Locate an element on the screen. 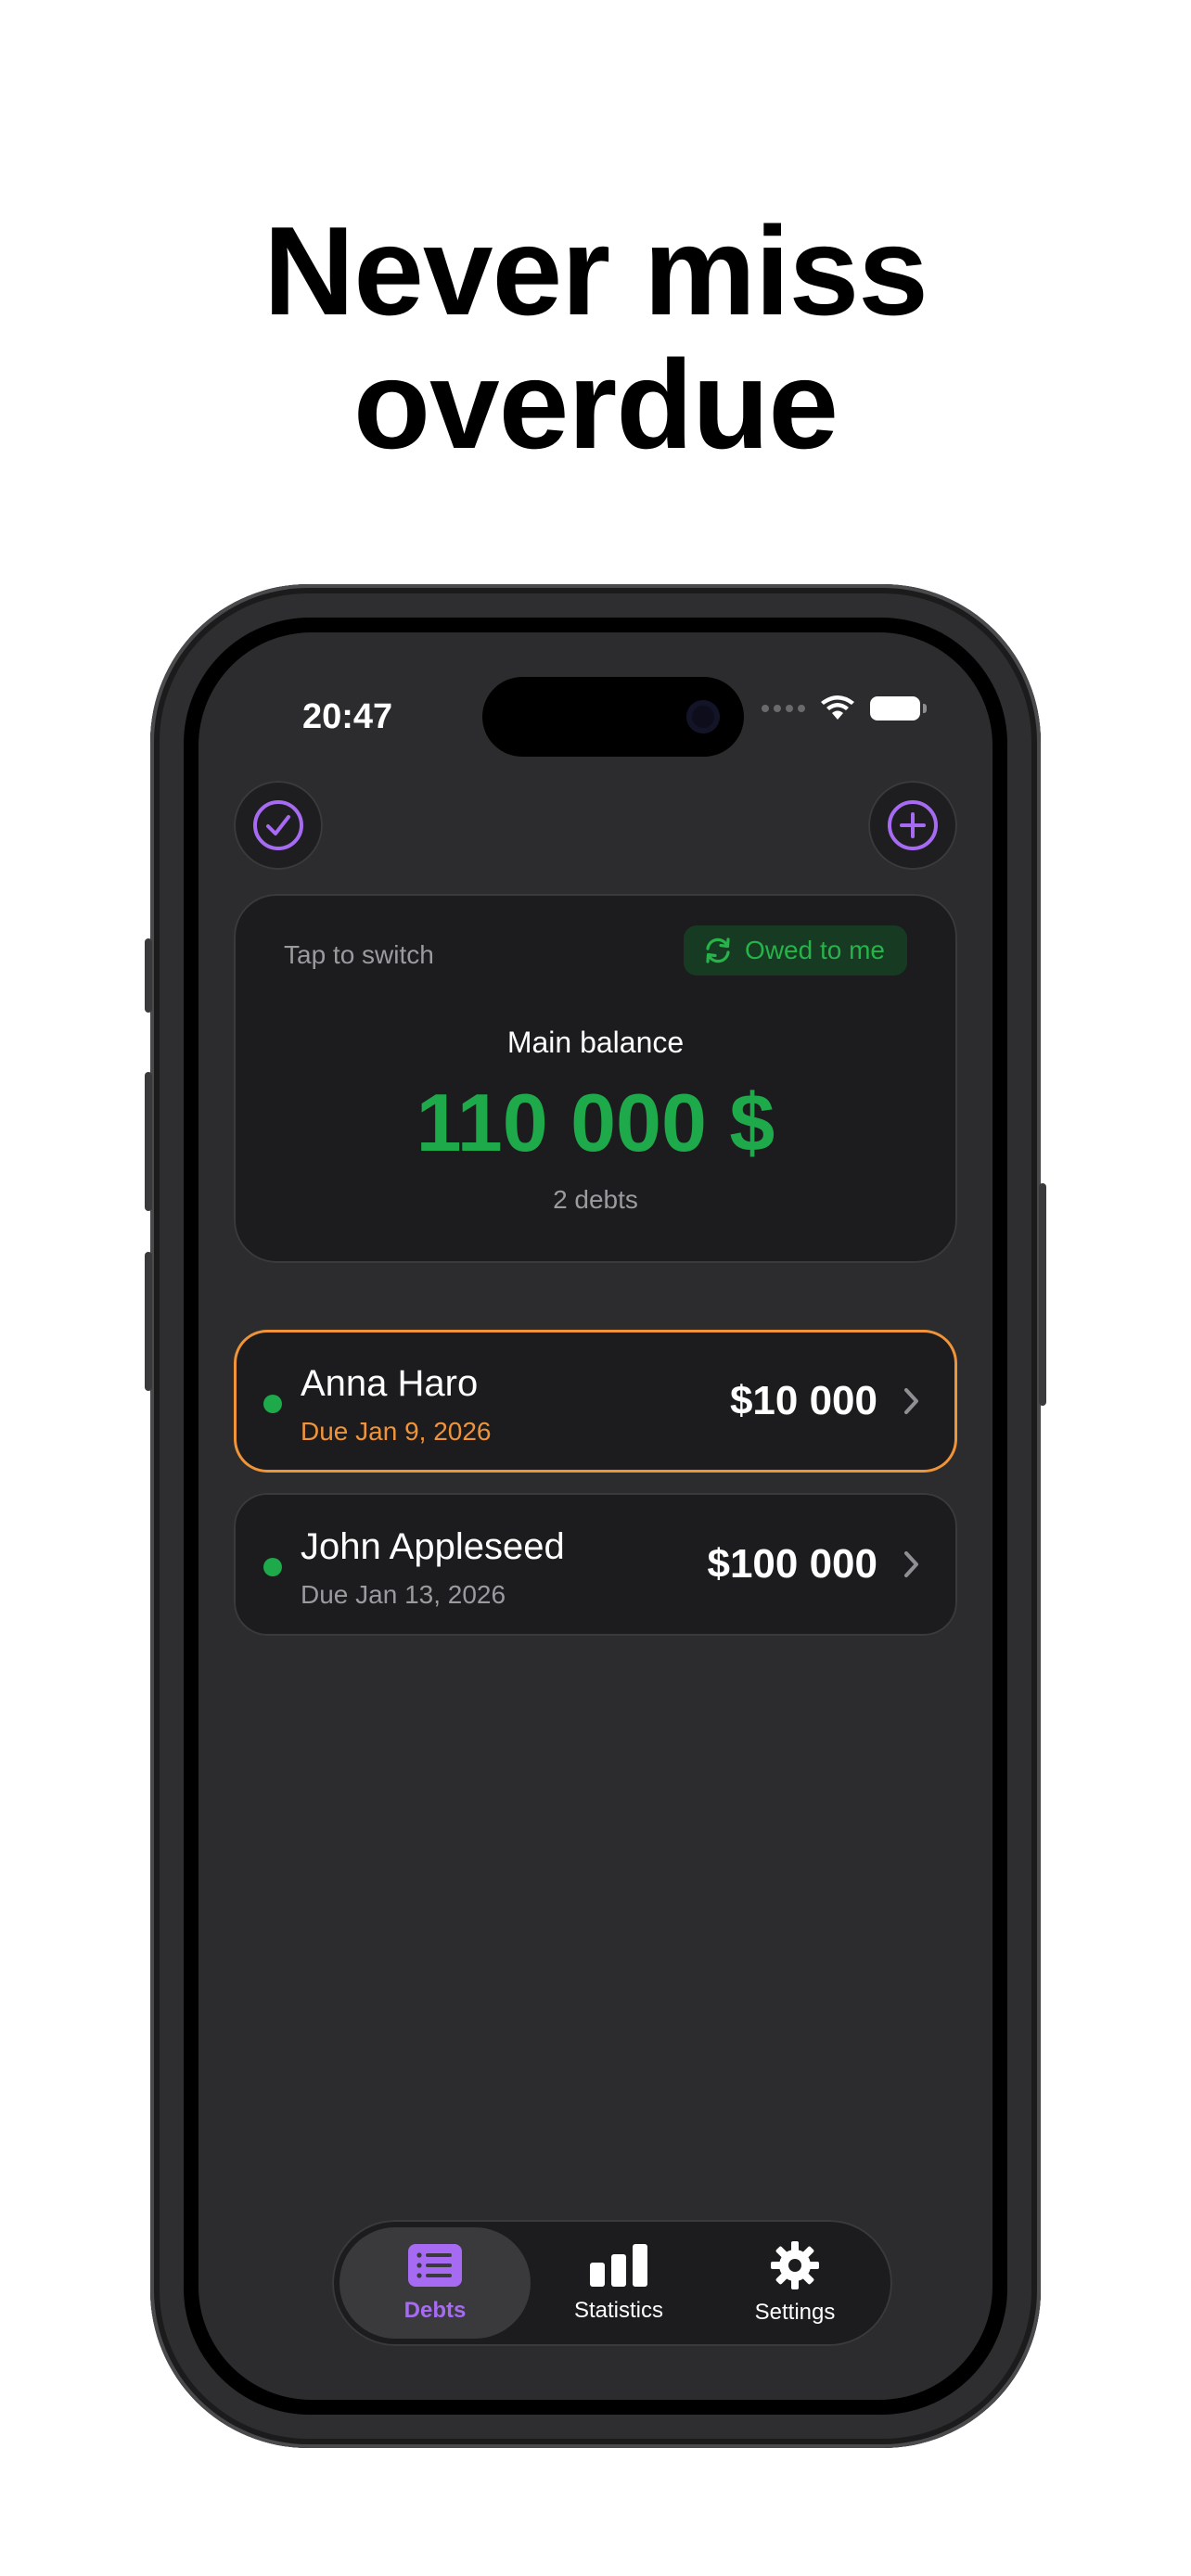 The width and height of the screenshot is (1191, 2576). status-icons is located at coordinates (844, 708).